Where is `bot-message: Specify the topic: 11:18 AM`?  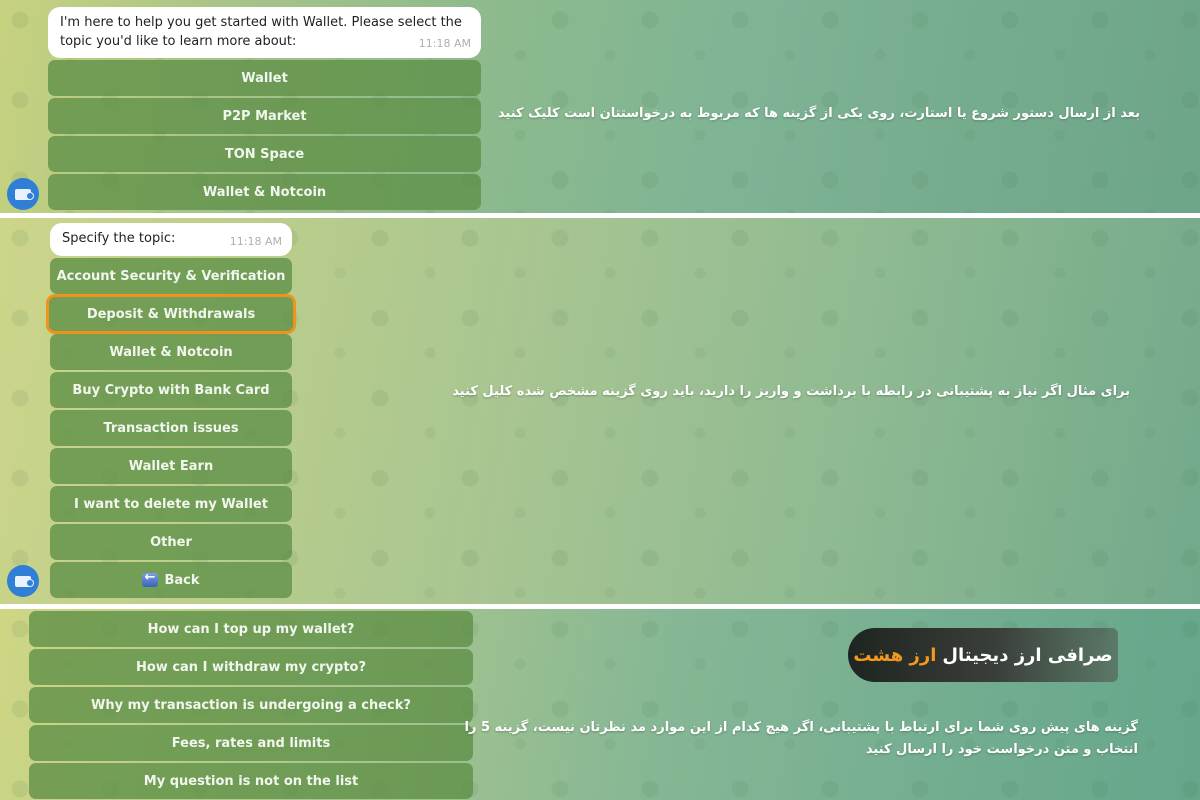 bot-message: Specify the topic: 11:18 AM is located at coordinates (171, 239).